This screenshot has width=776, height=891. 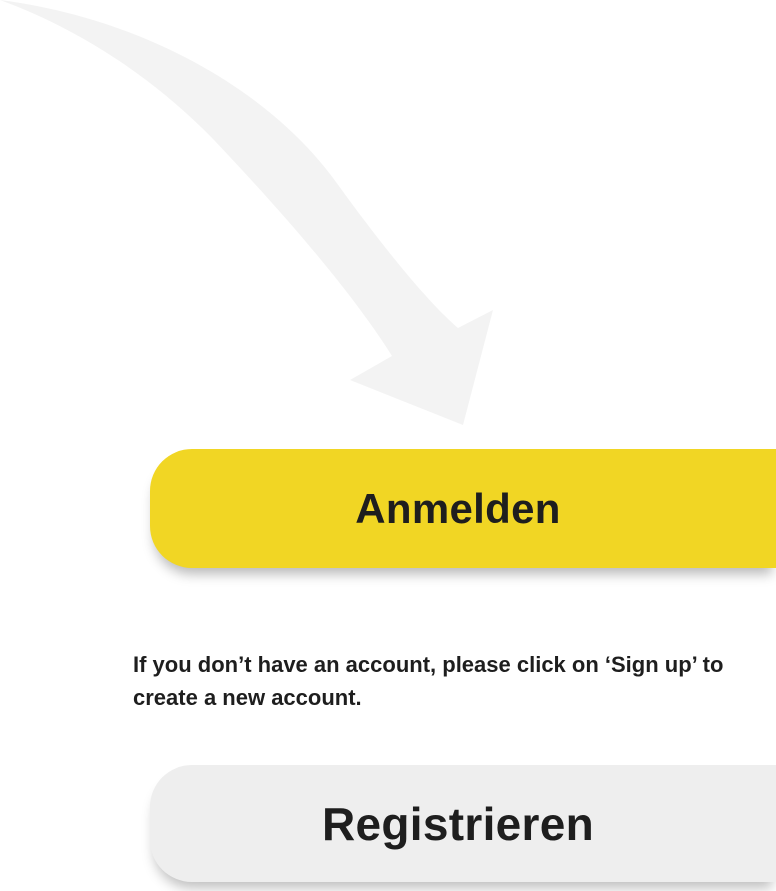 I want to click on login-button-label: Anmelden, so click(x=458, y=508).